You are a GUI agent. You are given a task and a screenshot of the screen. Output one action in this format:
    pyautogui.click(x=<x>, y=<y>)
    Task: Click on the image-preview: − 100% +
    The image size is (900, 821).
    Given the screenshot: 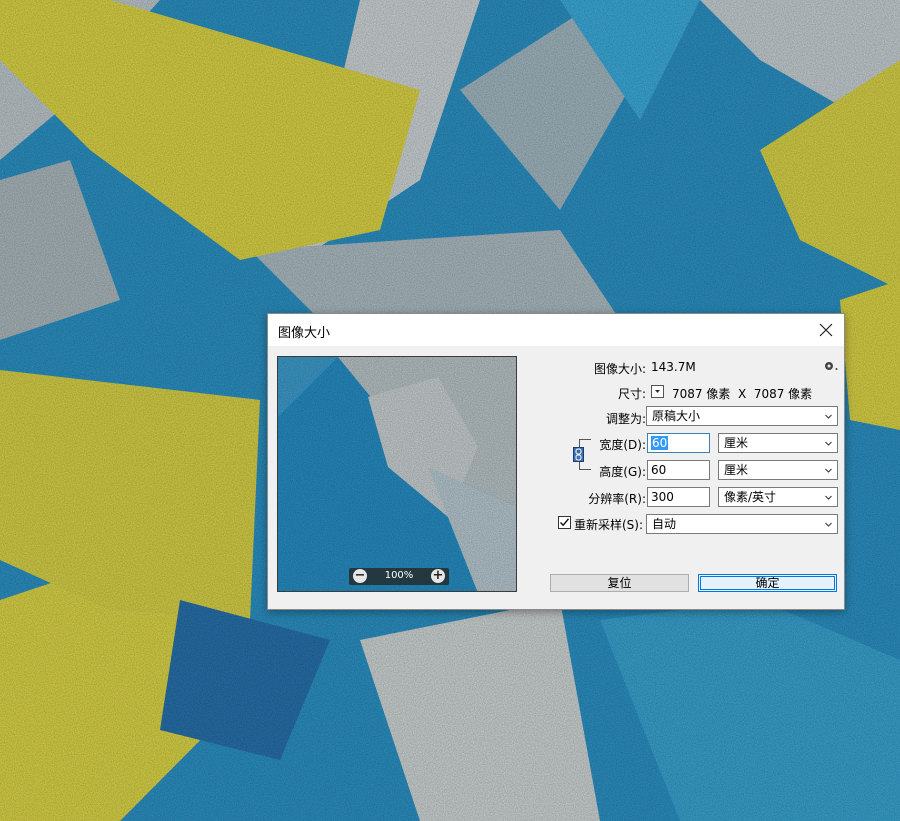 What is the action you would take?
    pyautogui.click(x=397, y=474)
    